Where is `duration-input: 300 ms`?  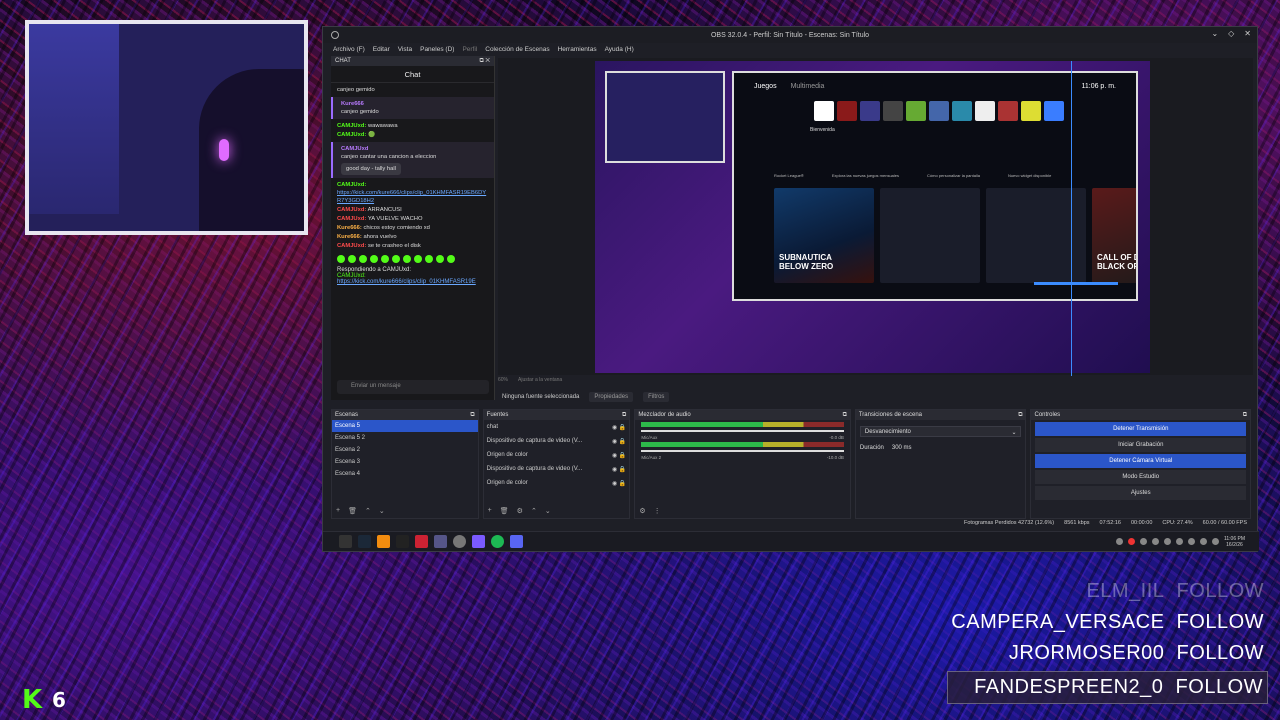 duration-input: 300 ms is located at coordinates (902, 448).